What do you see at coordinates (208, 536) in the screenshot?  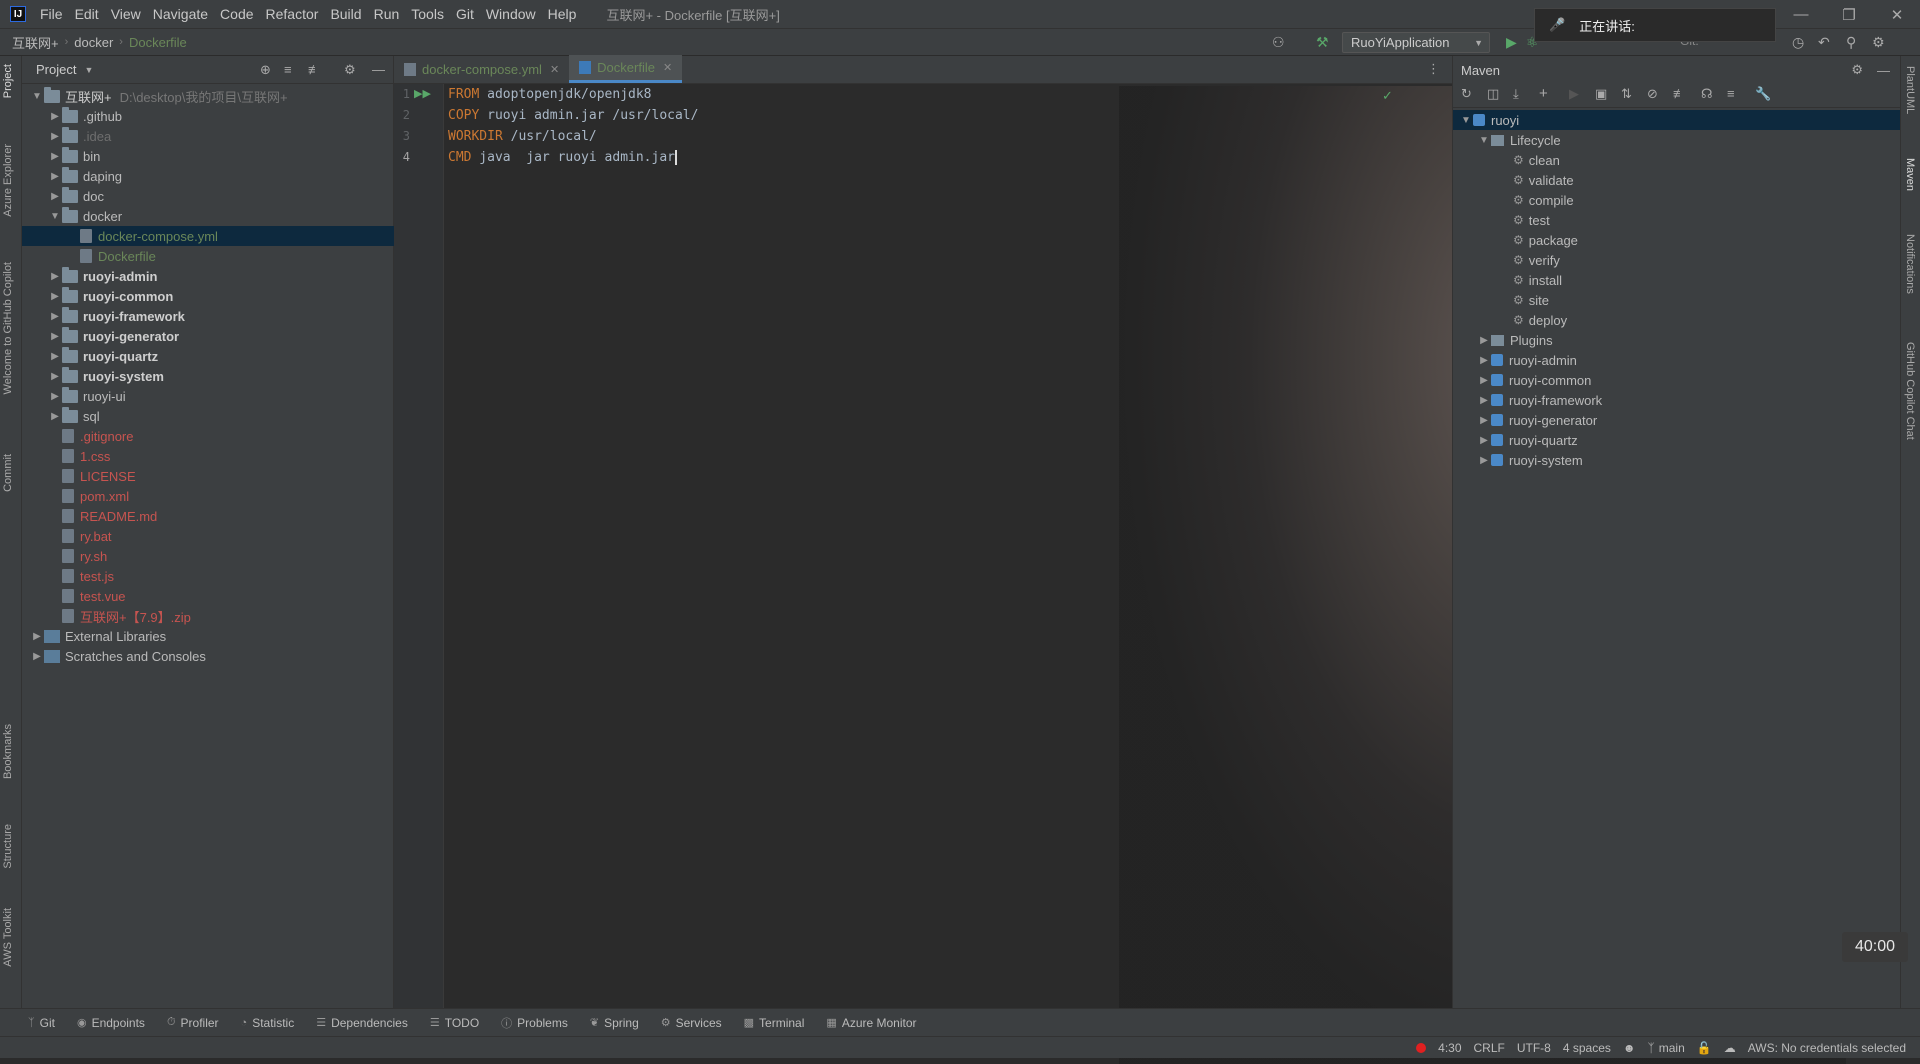 I see `file-tree-item: ry.bat` at bounding box center [208, 536].